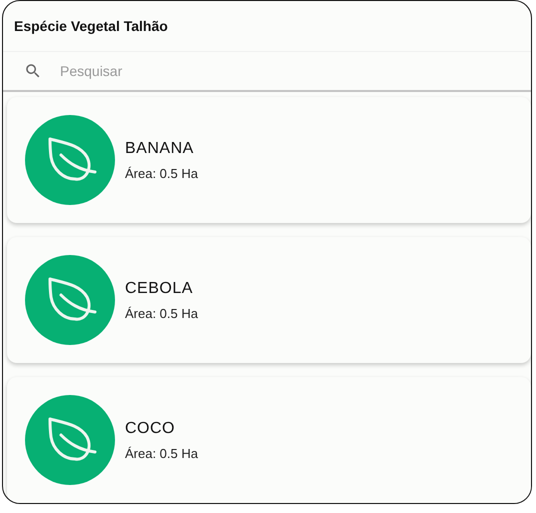  Describe the element at coordinates (159, 289) in the screenshot. I see `species-name: CEBOLA` at that location.